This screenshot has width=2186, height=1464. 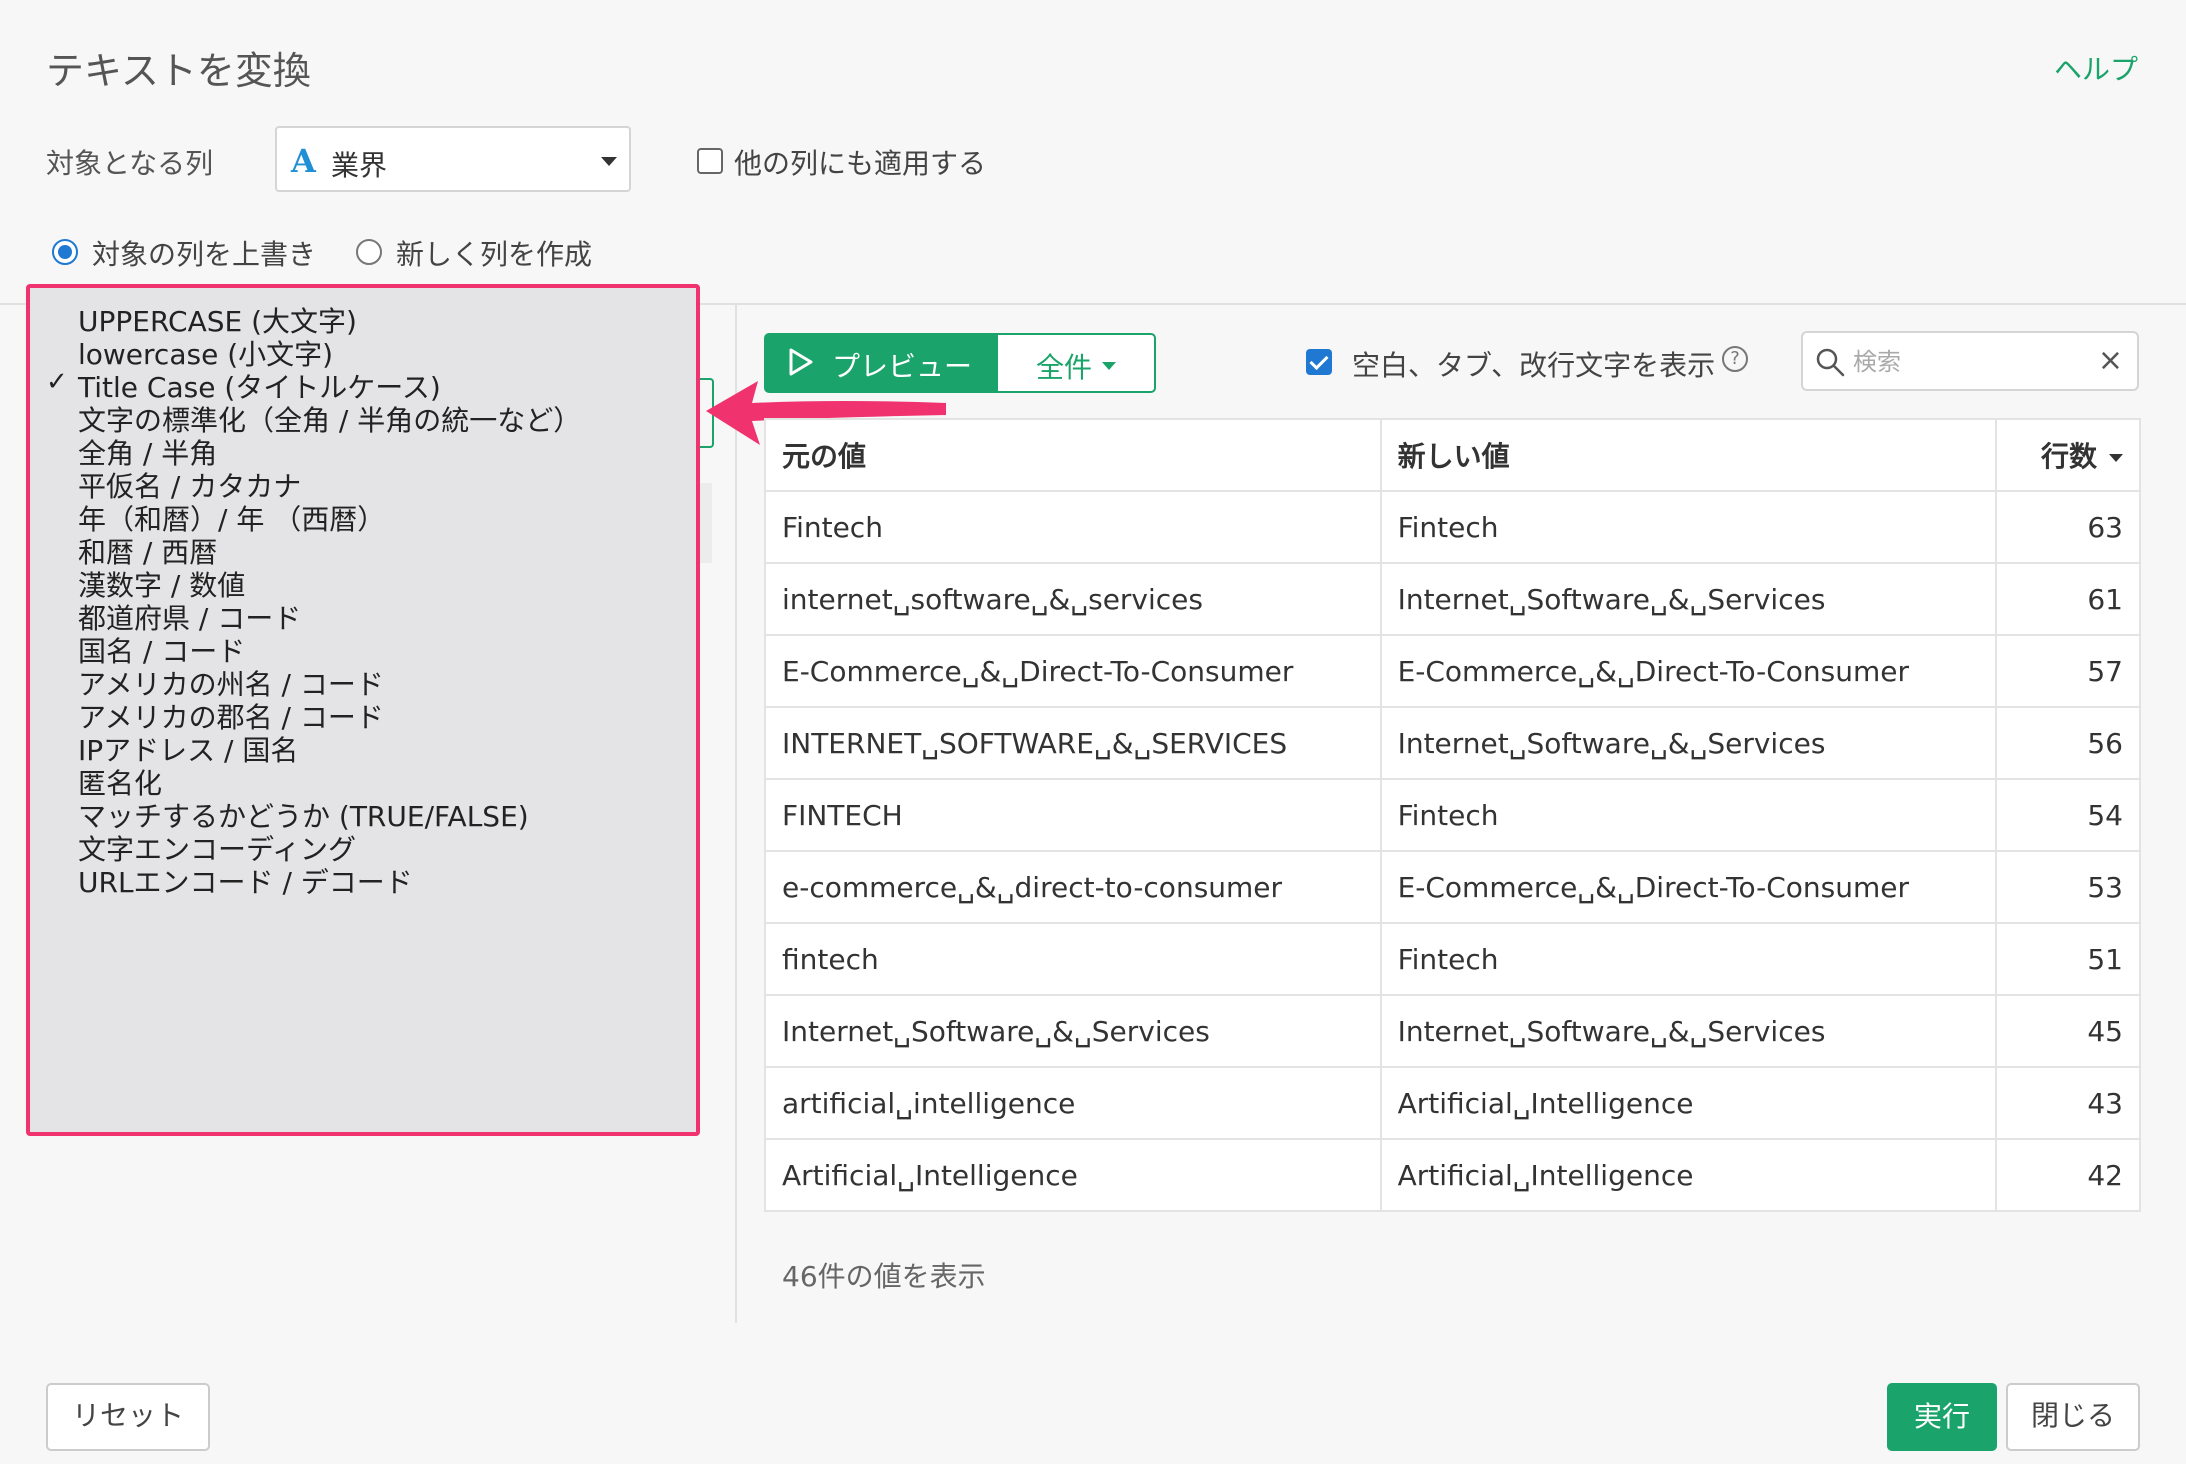 I want to click on question-icon: ?, so click(x=1735, y=359).